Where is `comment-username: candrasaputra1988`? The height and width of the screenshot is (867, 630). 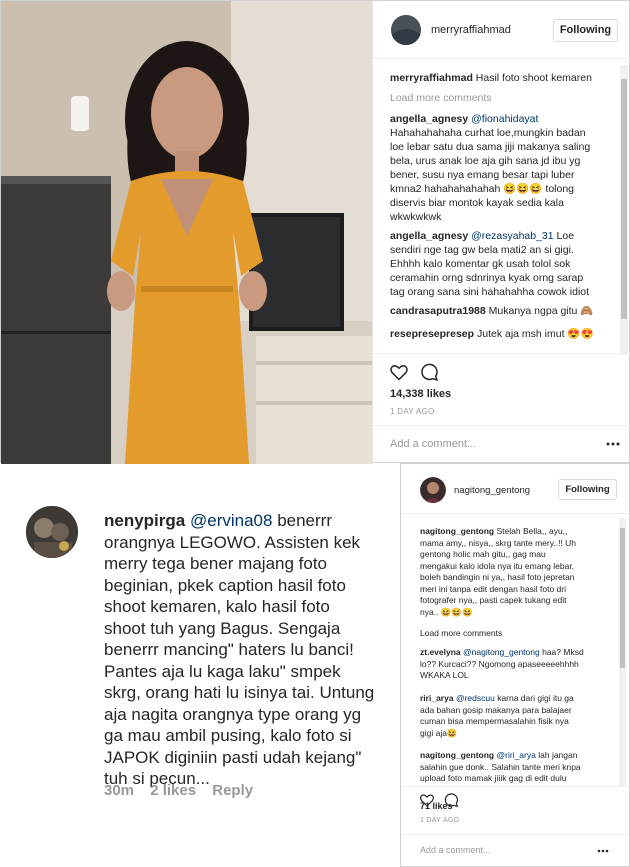 comment-username: candrasaputra1988 is located at coordinates (438, 311).